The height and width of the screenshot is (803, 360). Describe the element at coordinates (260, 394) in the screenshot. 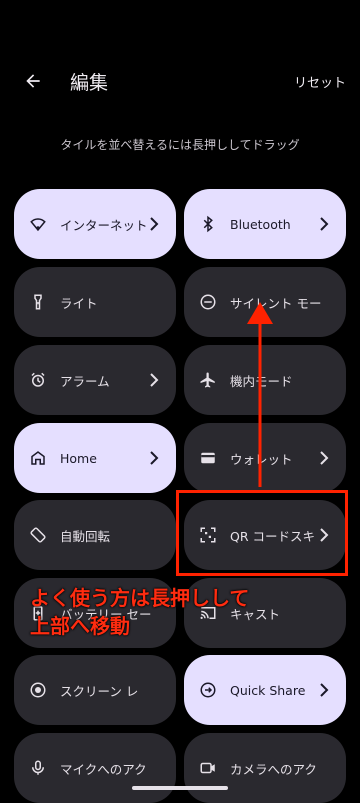

I see `annotation-arrow` at that location.